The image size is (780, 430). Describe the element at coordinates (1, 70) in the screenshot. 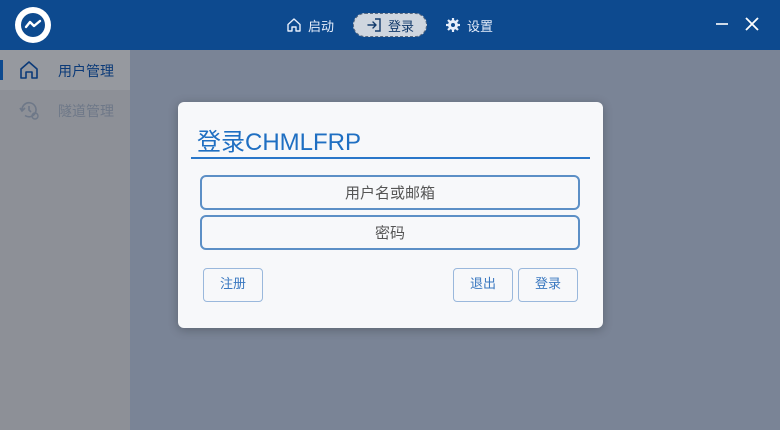

I see `active-indicator` at that location.